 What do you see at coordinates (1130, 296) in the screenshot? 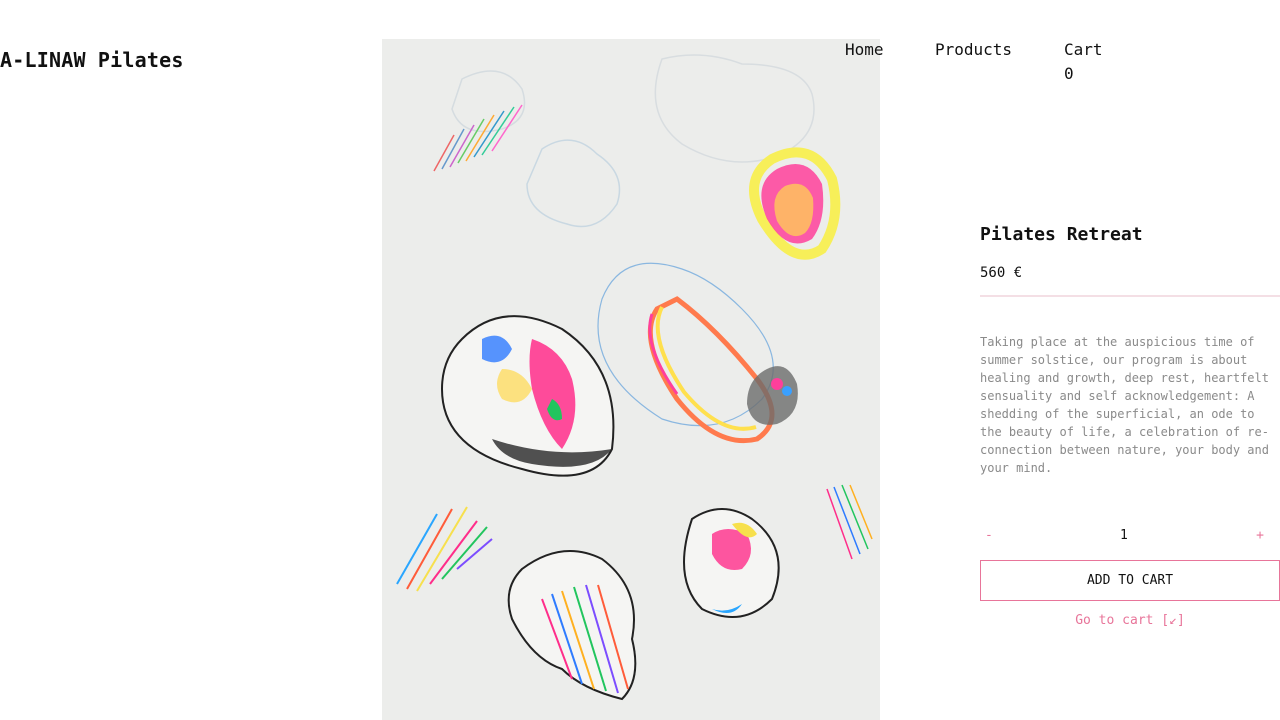
I see `divider` at bounding box center [1130, 296].